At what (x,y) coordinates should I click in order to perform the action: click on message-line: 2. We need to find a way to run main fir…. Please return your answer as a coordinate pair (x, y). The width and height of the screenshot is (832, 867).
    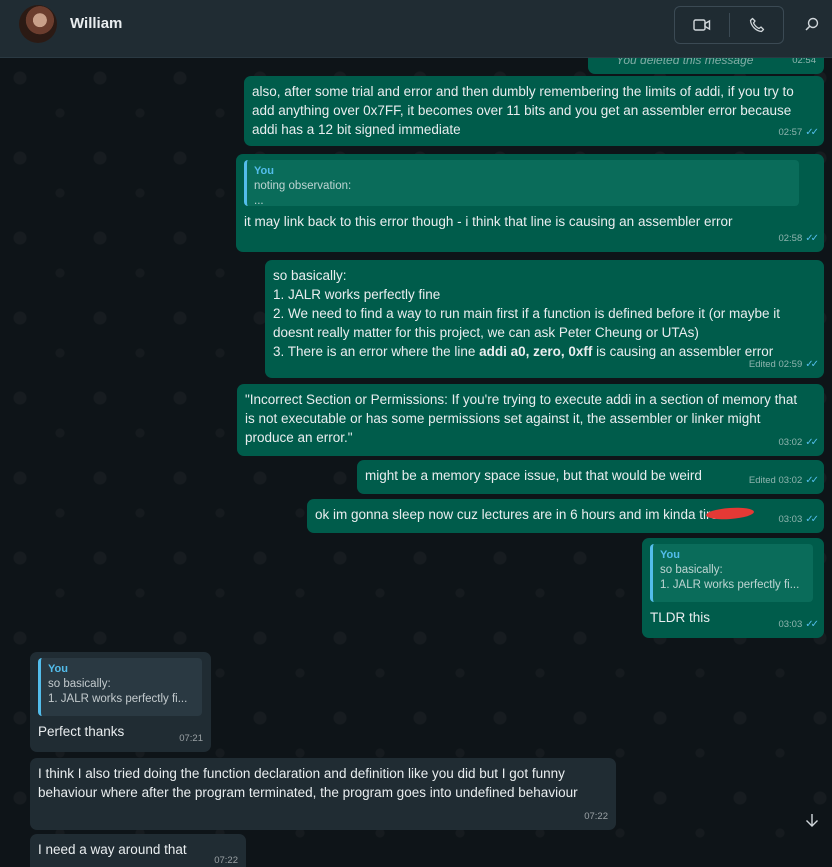
    Looking at the image, I should click on (527, 323).